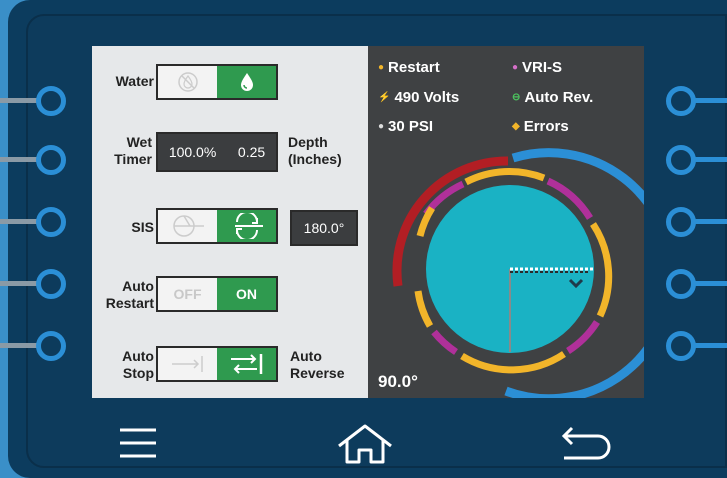  I want to click on sis-on-option, so click(246, 226).